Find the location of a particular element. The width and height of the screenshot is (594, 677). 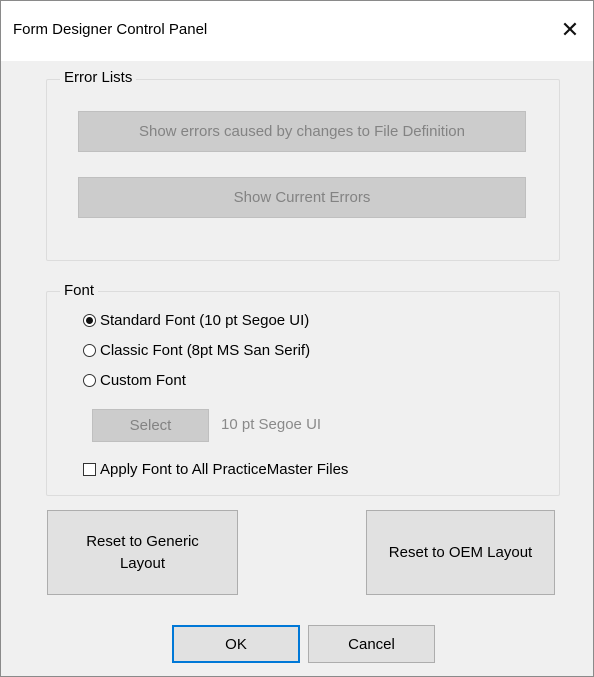

current-font-text: 10 pt Segoe UI is located at coordinates (271, 424).